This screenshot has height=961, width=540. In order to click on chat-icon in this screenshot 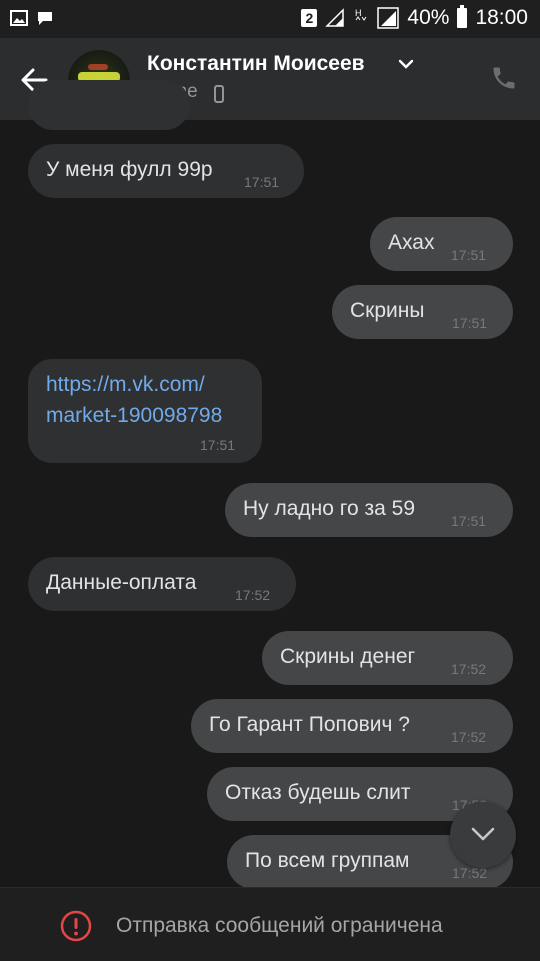, I will do `click(45, 18)`.